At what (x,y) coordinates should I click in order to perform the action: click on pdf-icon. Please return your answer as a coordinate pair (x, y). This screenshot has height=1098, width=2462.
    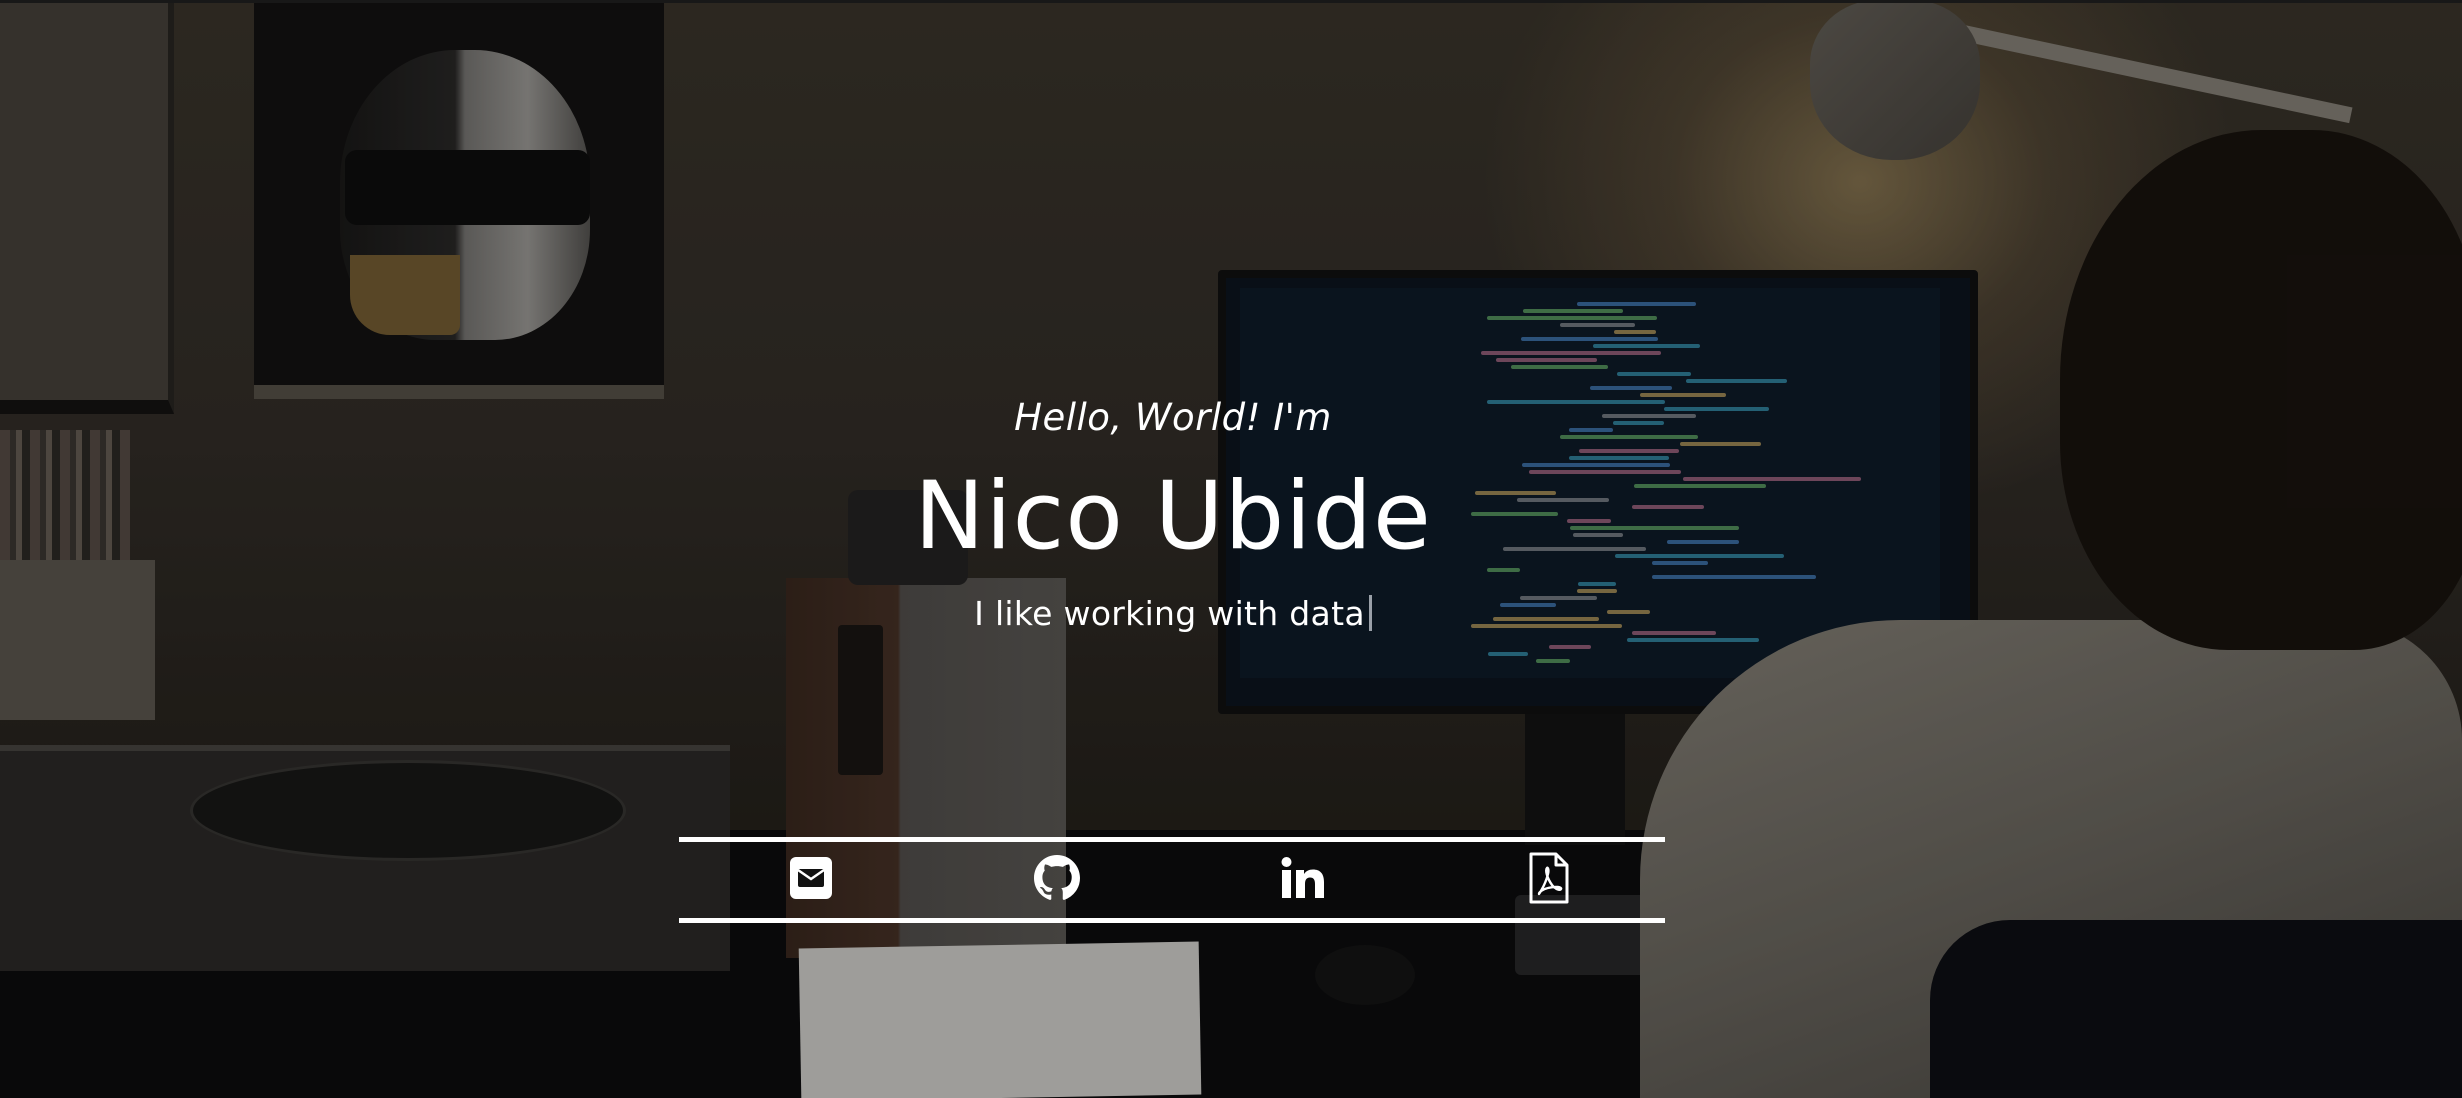
    Looking at the image, I should click on (1549, 878).